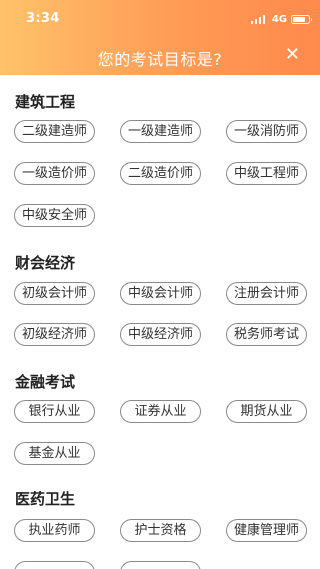  I want to click on exam-tag: 期货从业, so click(266, 411).